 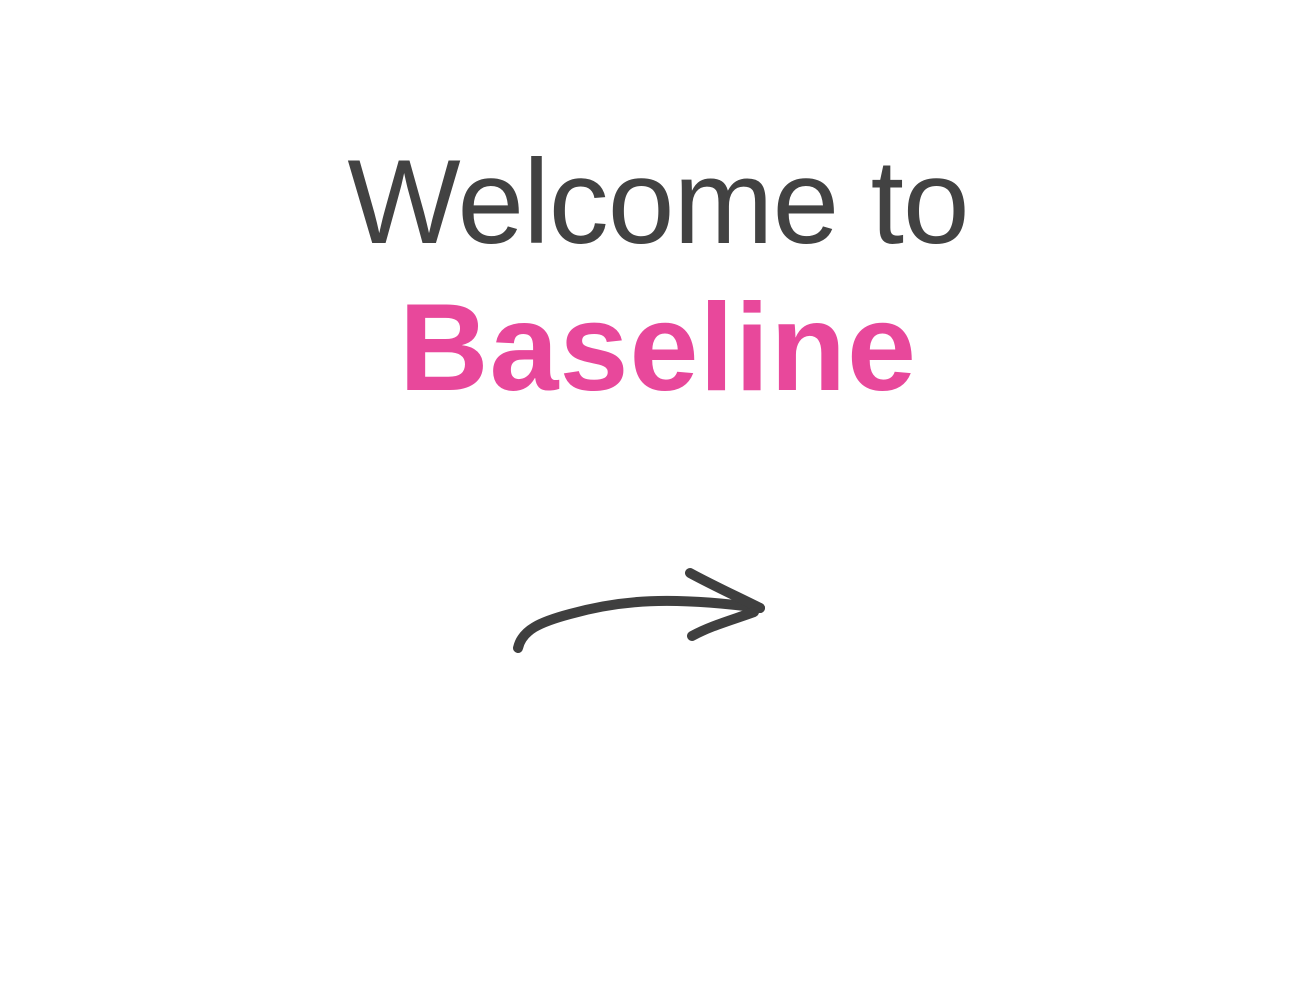 What do you see at coordinates (658, 202) in the screenshot?
I see `welcome-heading: Welcome to` at bounding box center [658, 202].